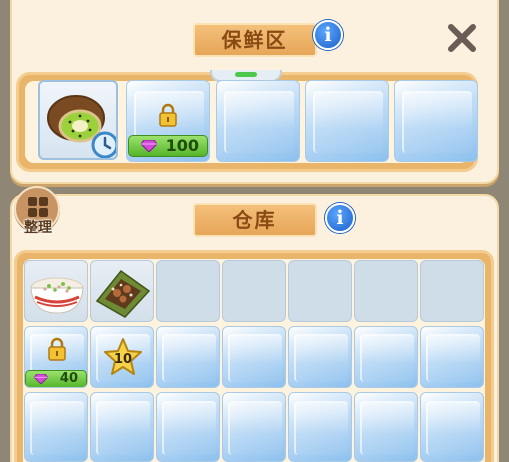 The image size is (509, 462). Describe the element at coordinates (38, 228) in the screenshot. I see `sort-button-label: 整理` at that location.